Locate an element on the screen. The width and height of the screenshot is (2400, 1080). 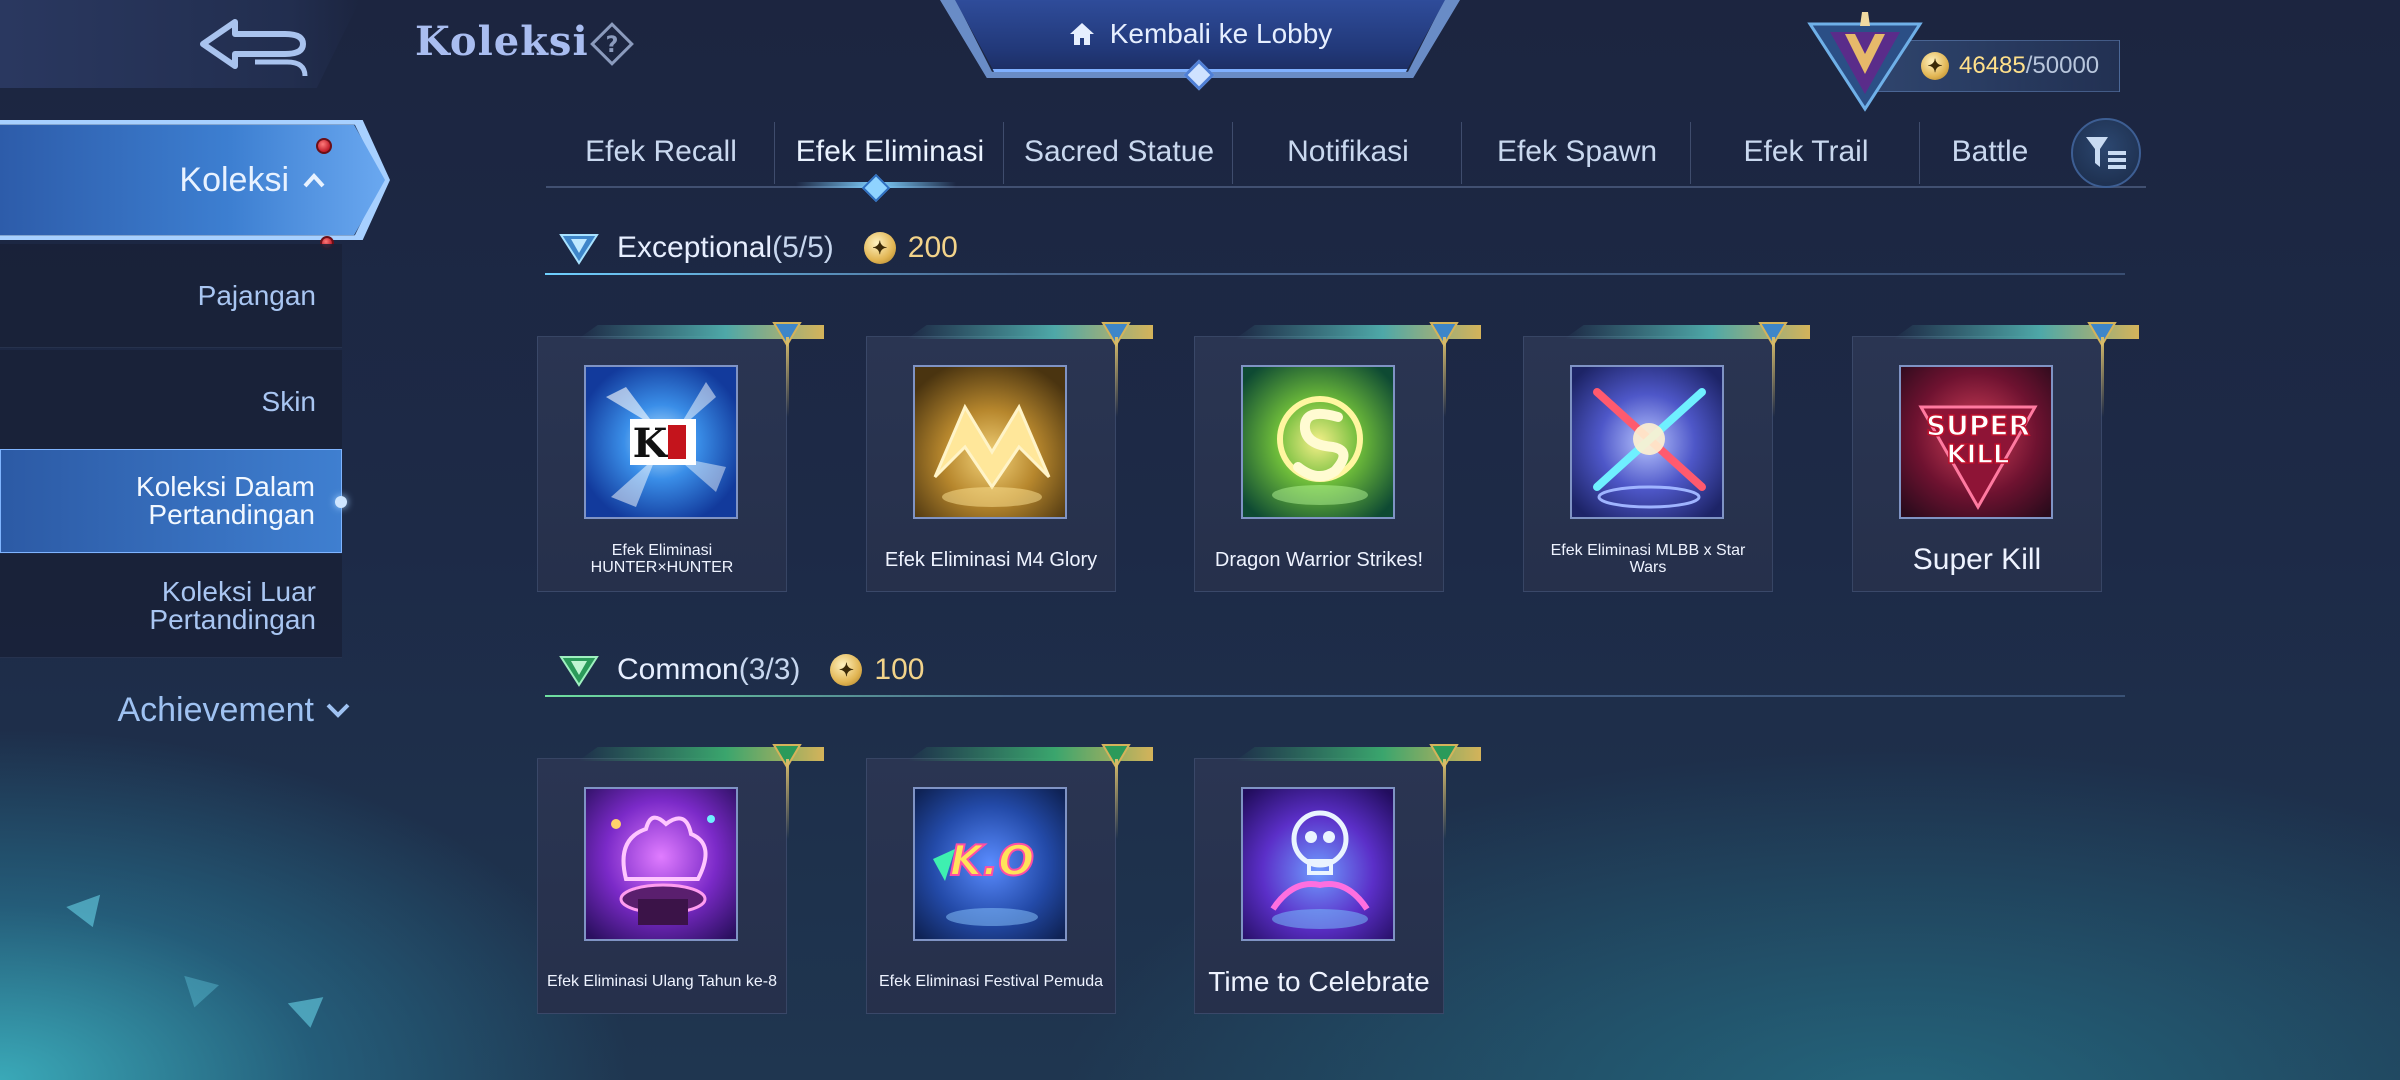
tab-label: Efek Eliminasi is located at coordinates (890, 151).